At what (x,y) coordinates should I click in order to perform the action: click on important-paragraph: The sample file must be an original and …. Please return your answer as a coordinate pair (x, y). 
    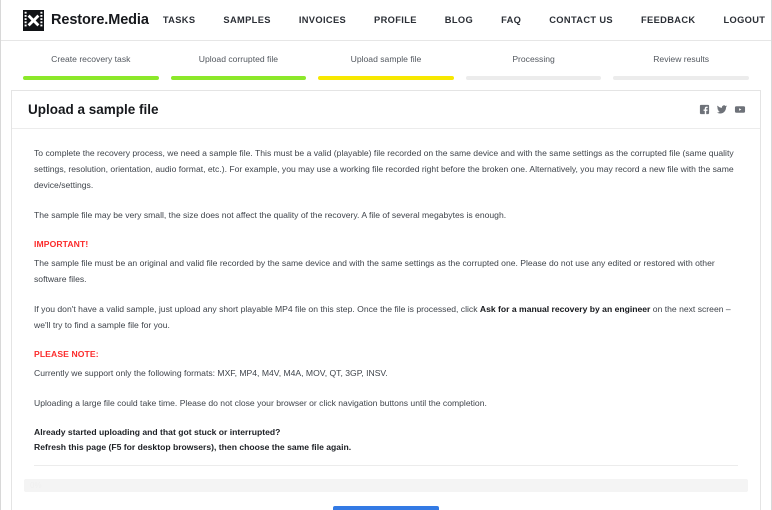
    Looking at the image, I should click on (374, 271).